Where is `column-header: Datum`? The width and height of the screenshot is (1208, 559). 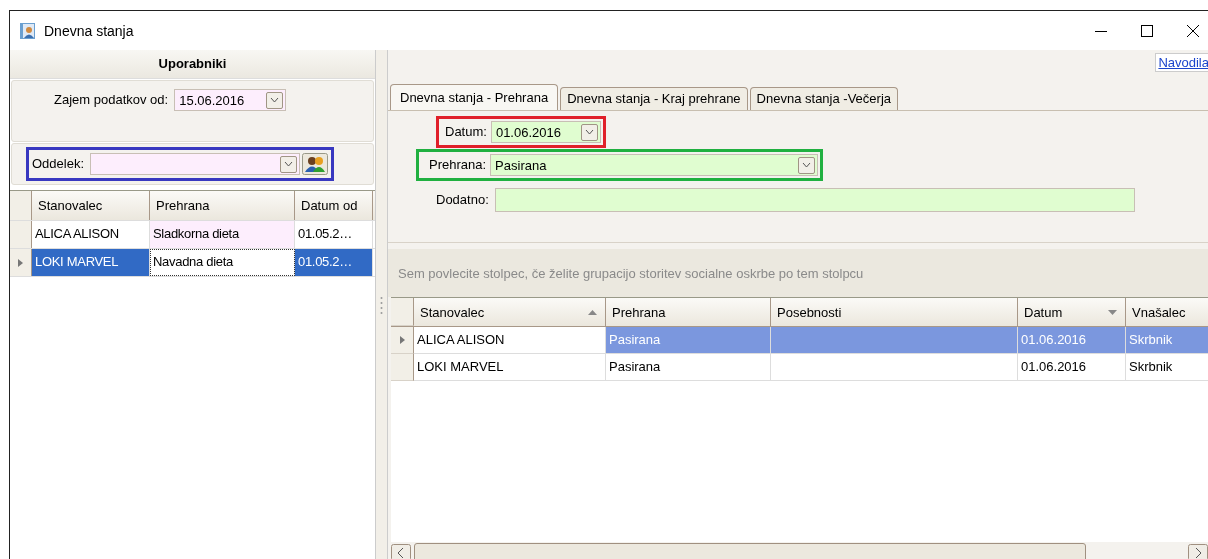 column-header: Datum is located at coordinates (1072, 312).